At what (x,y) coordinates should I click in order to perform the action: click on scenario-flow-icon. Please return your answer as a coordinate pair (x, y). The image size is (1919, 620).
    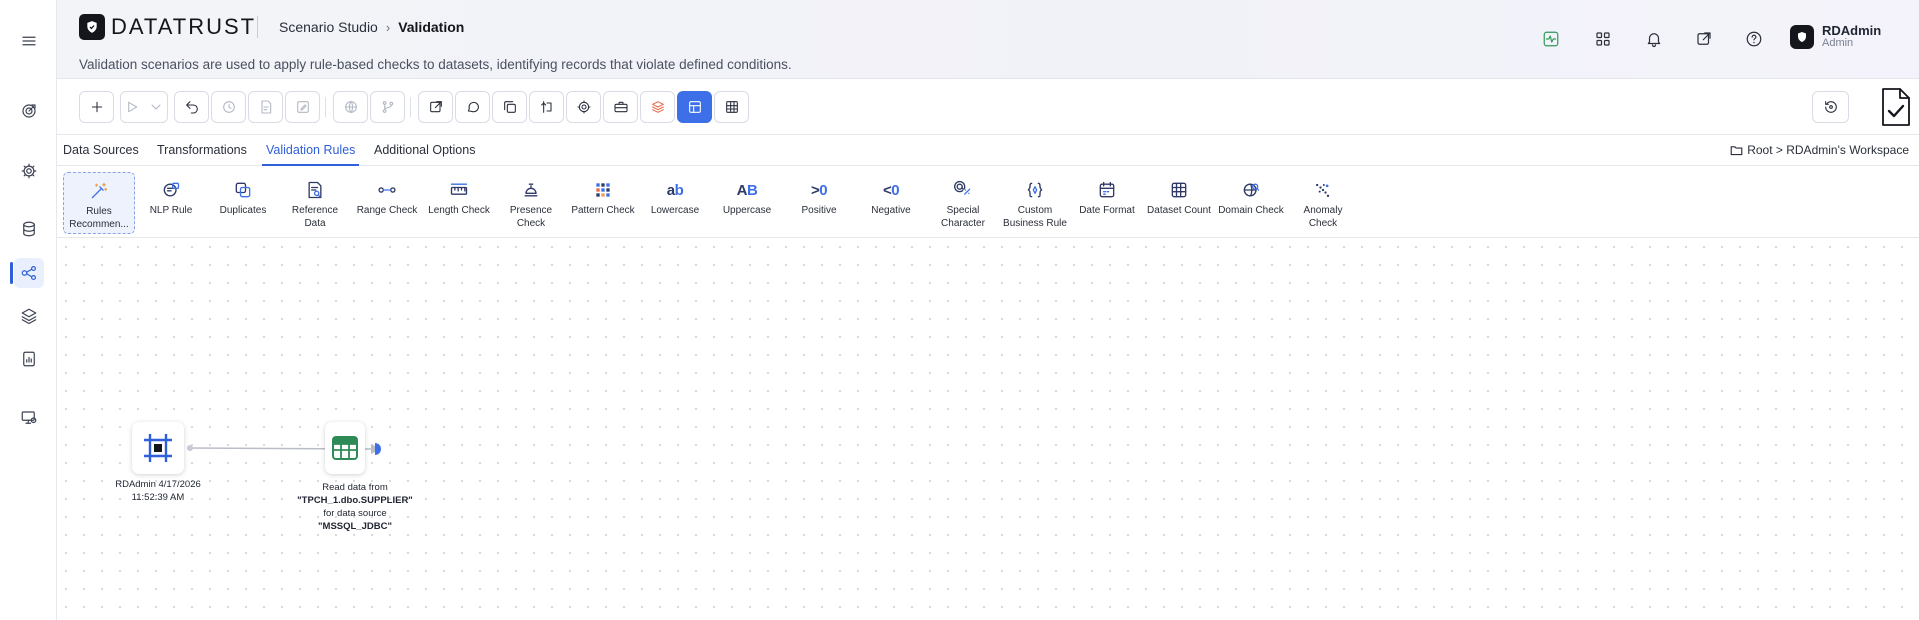
    Looking at the image, I should click on (27, 273).